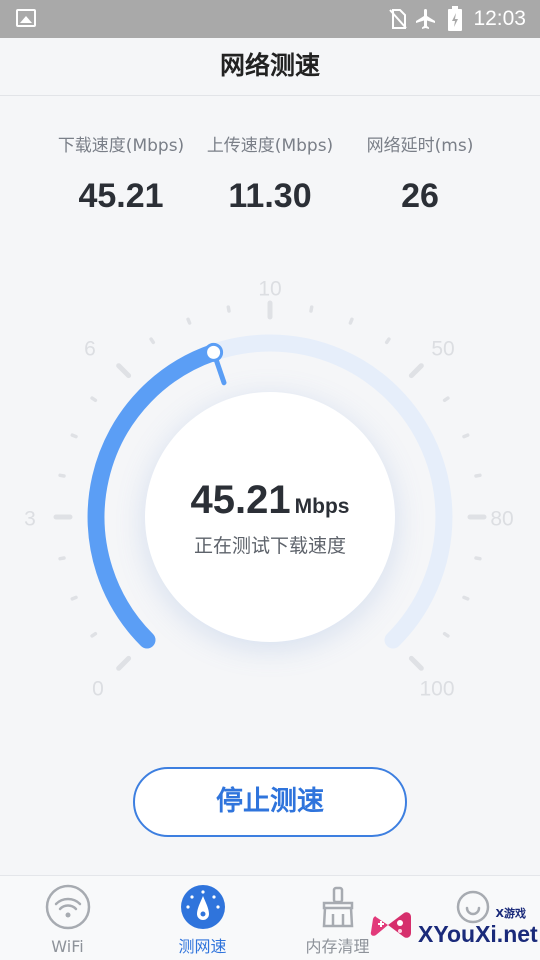 Image resolution: width=540 pixels, height=960 pixels. What do you see at coordinates (220, 370) in the screenshot?
I see `gauge-needle` at bounding box center [220, 370].